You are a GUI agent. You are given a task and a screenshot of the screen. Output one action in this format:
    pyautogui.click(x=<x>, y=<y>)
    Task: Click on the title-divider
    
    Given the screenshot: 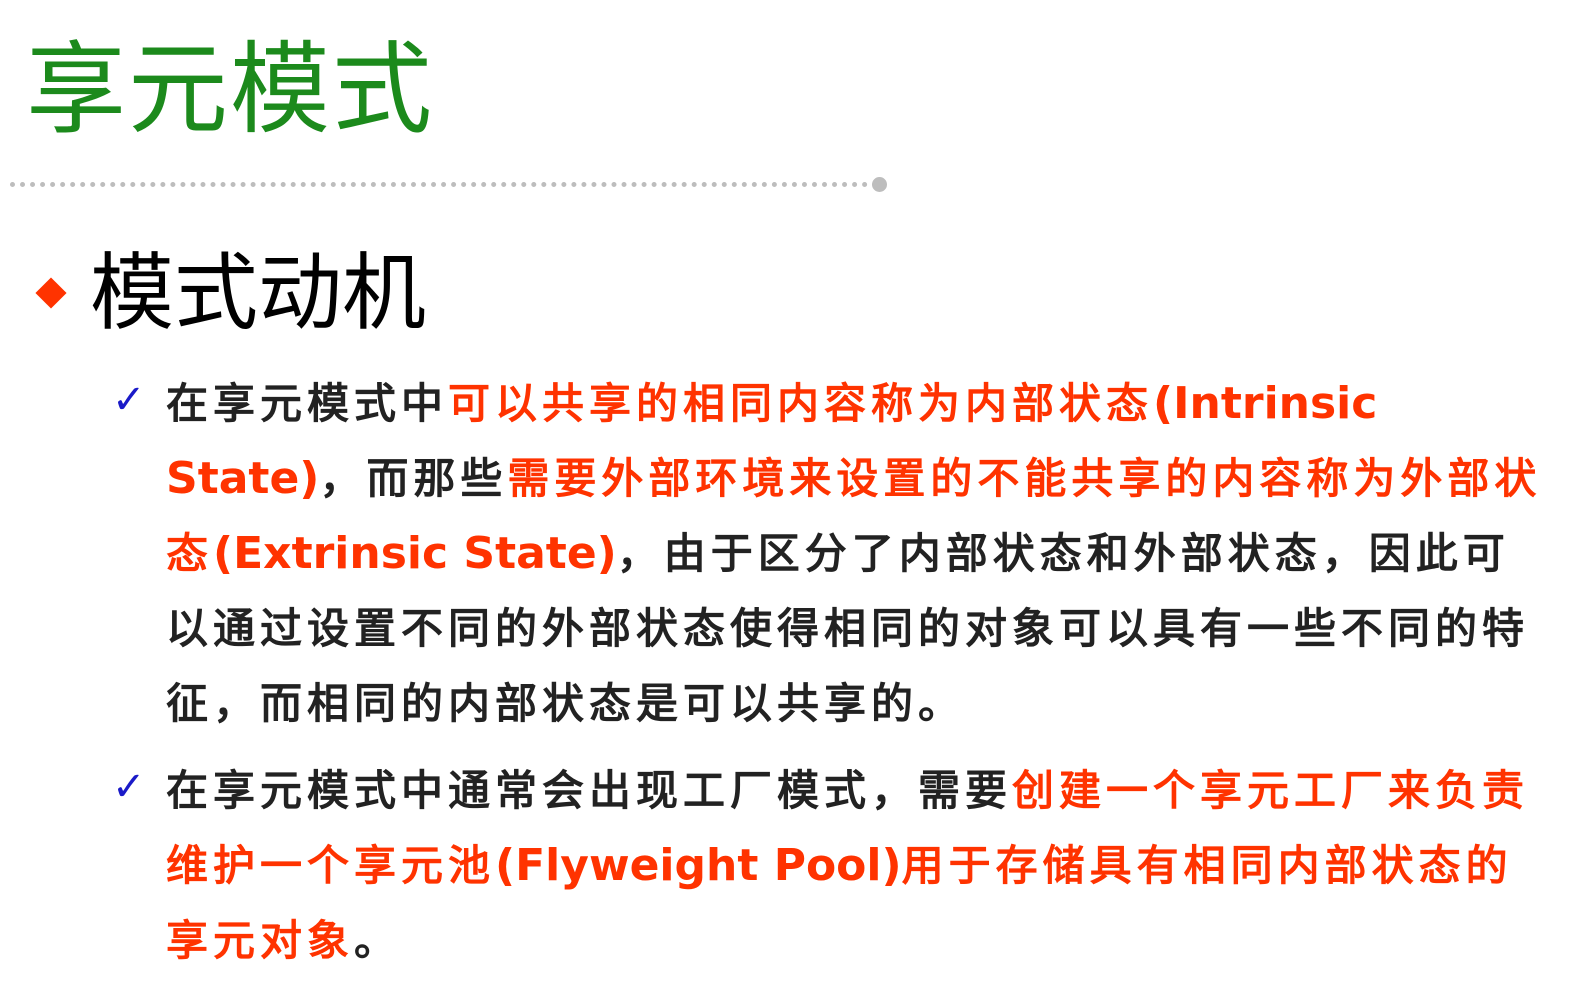 What is the action you would take?
    pyautogui.click(x=444, y=184)
    